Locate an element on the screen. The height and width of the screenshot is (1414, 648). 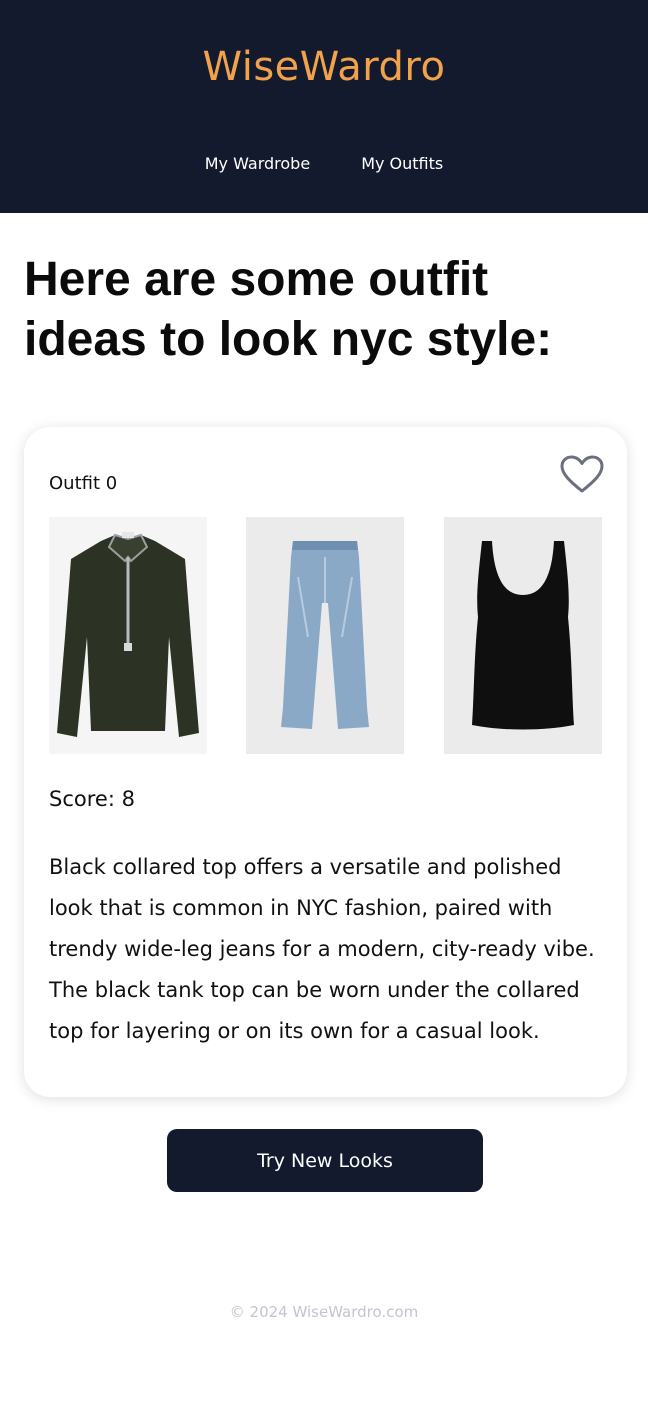
brand-logo: WiseWardro is located at coordinates (324, 67).